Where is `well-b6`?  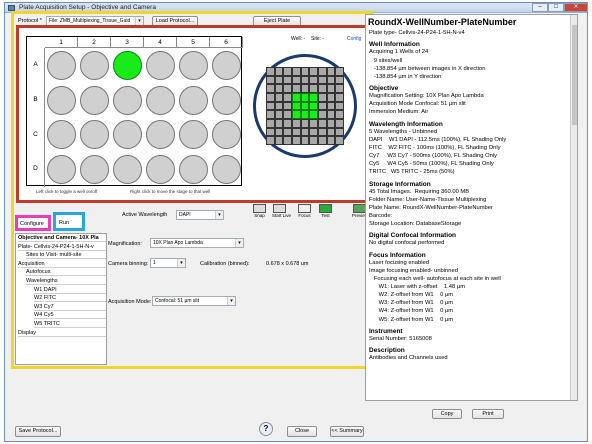
well-b6 is located at coordinates (226, 100).